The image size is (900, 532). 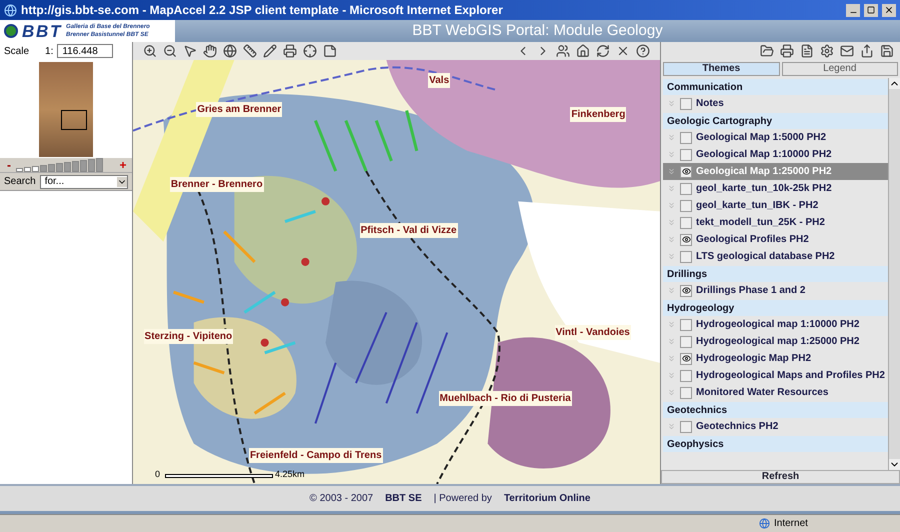 What do you see at coordinates (853, 10) in the screenshot?
I see `minimize-button` at bounding box center [853, 10].